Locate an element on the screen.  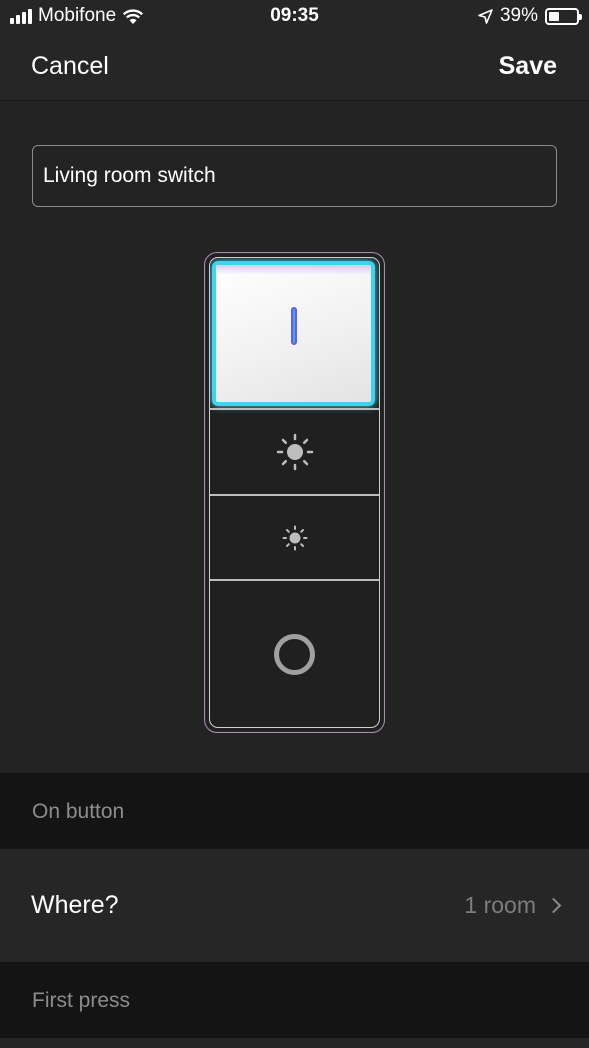
battery-icon is located at coordinates (563, 16).